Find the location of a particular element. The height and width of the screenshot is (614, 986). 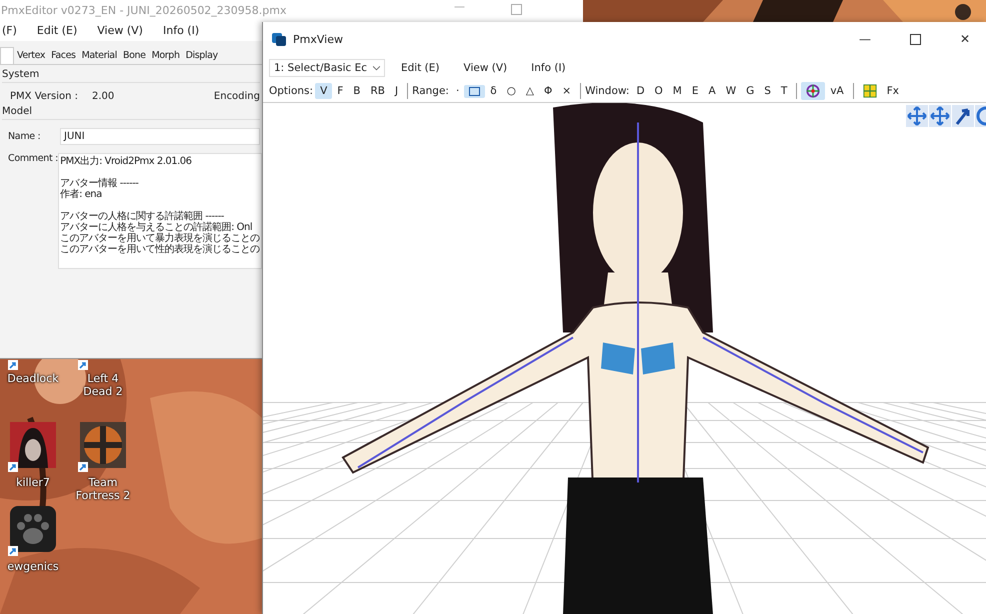

tab: Morph is located at coordinates (165, 55).